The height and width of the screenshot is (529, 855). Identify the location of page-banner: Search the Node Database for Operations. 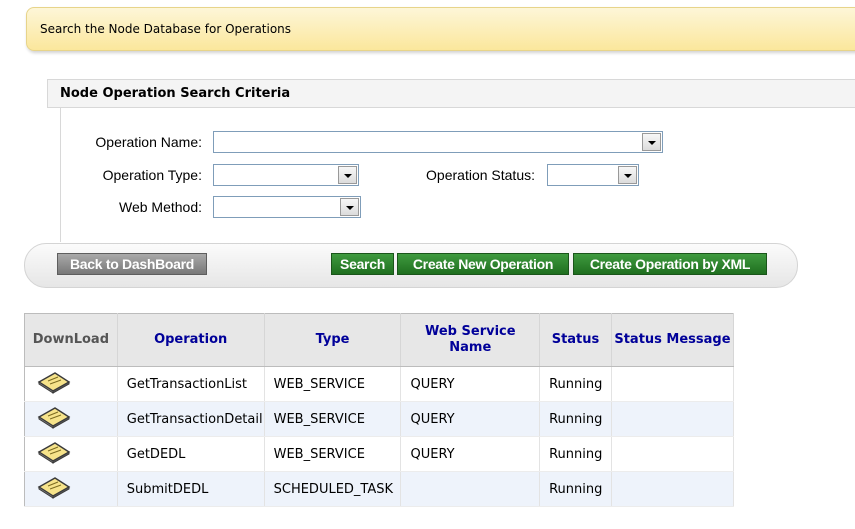
(440, 29).